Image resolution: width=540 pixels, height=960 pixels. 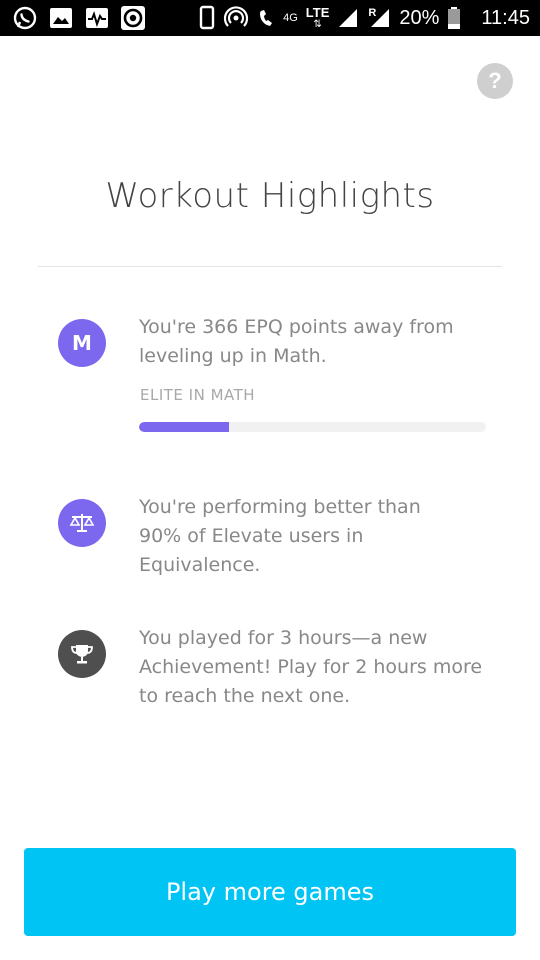 I want to click on trophy-glyph, so click(x=82, y=654).